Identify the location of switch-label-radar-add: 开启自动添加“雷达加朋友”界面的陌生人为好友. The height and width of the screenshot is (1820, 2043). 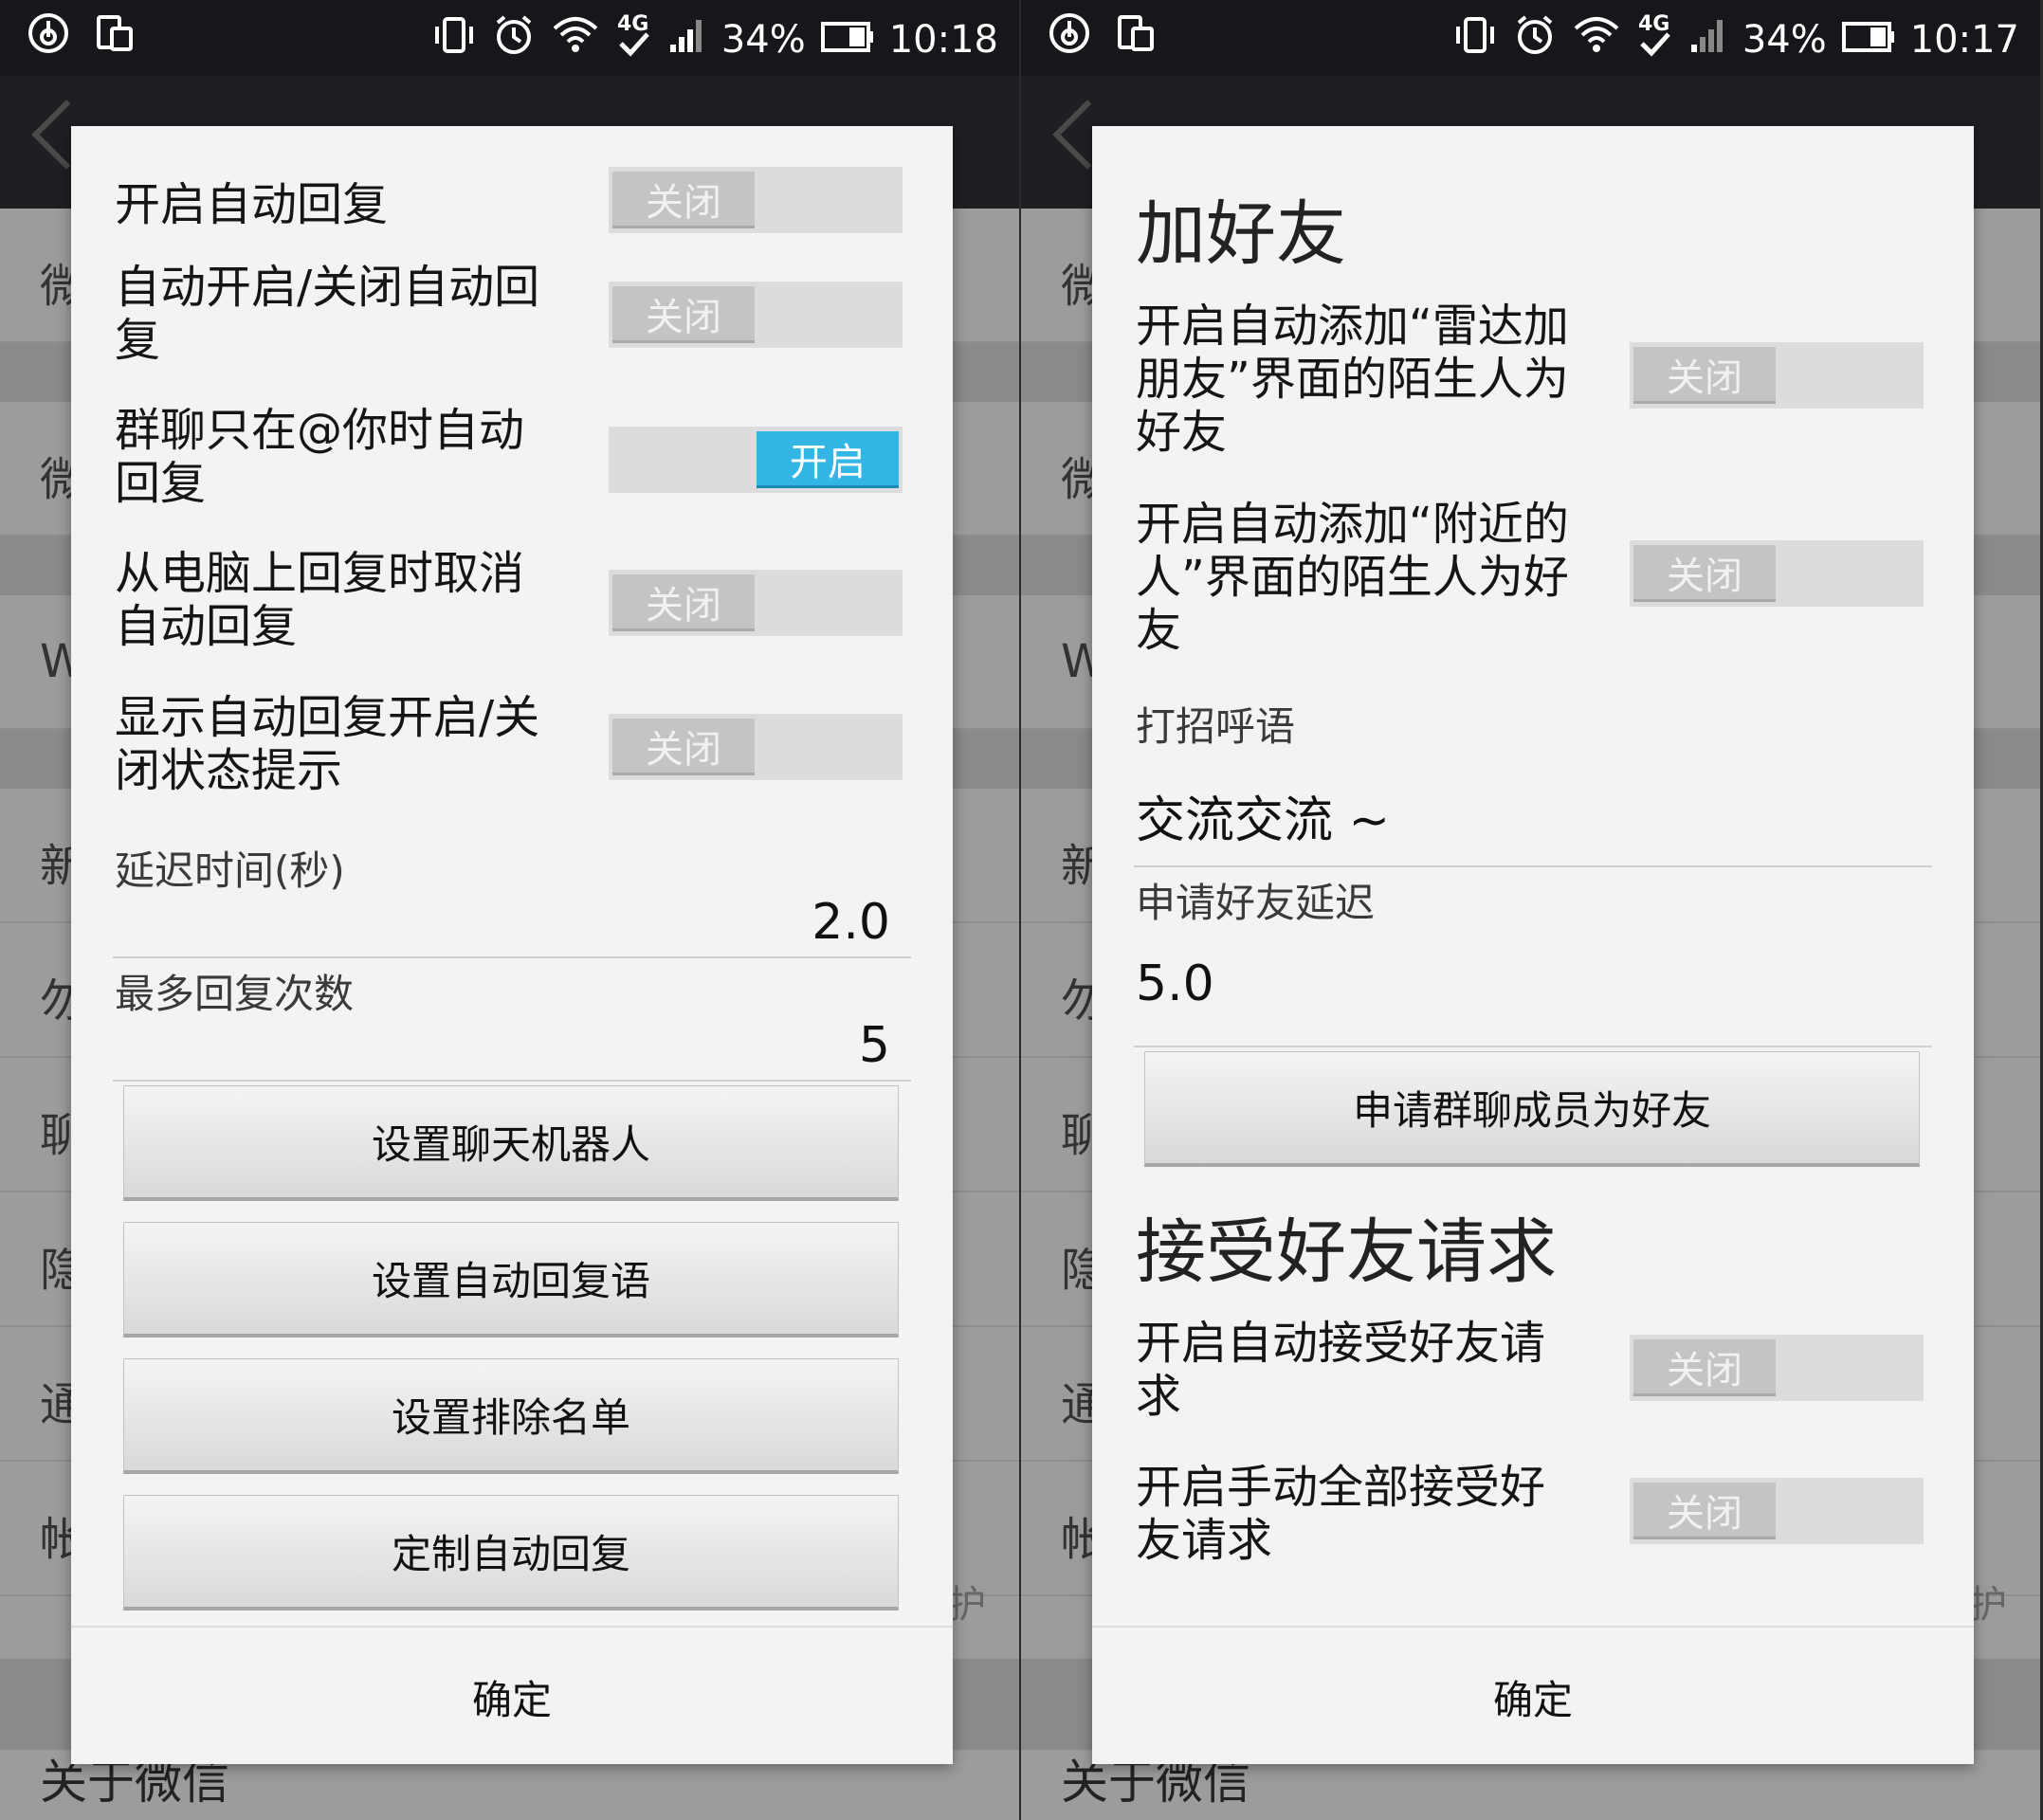
(1352, 379).